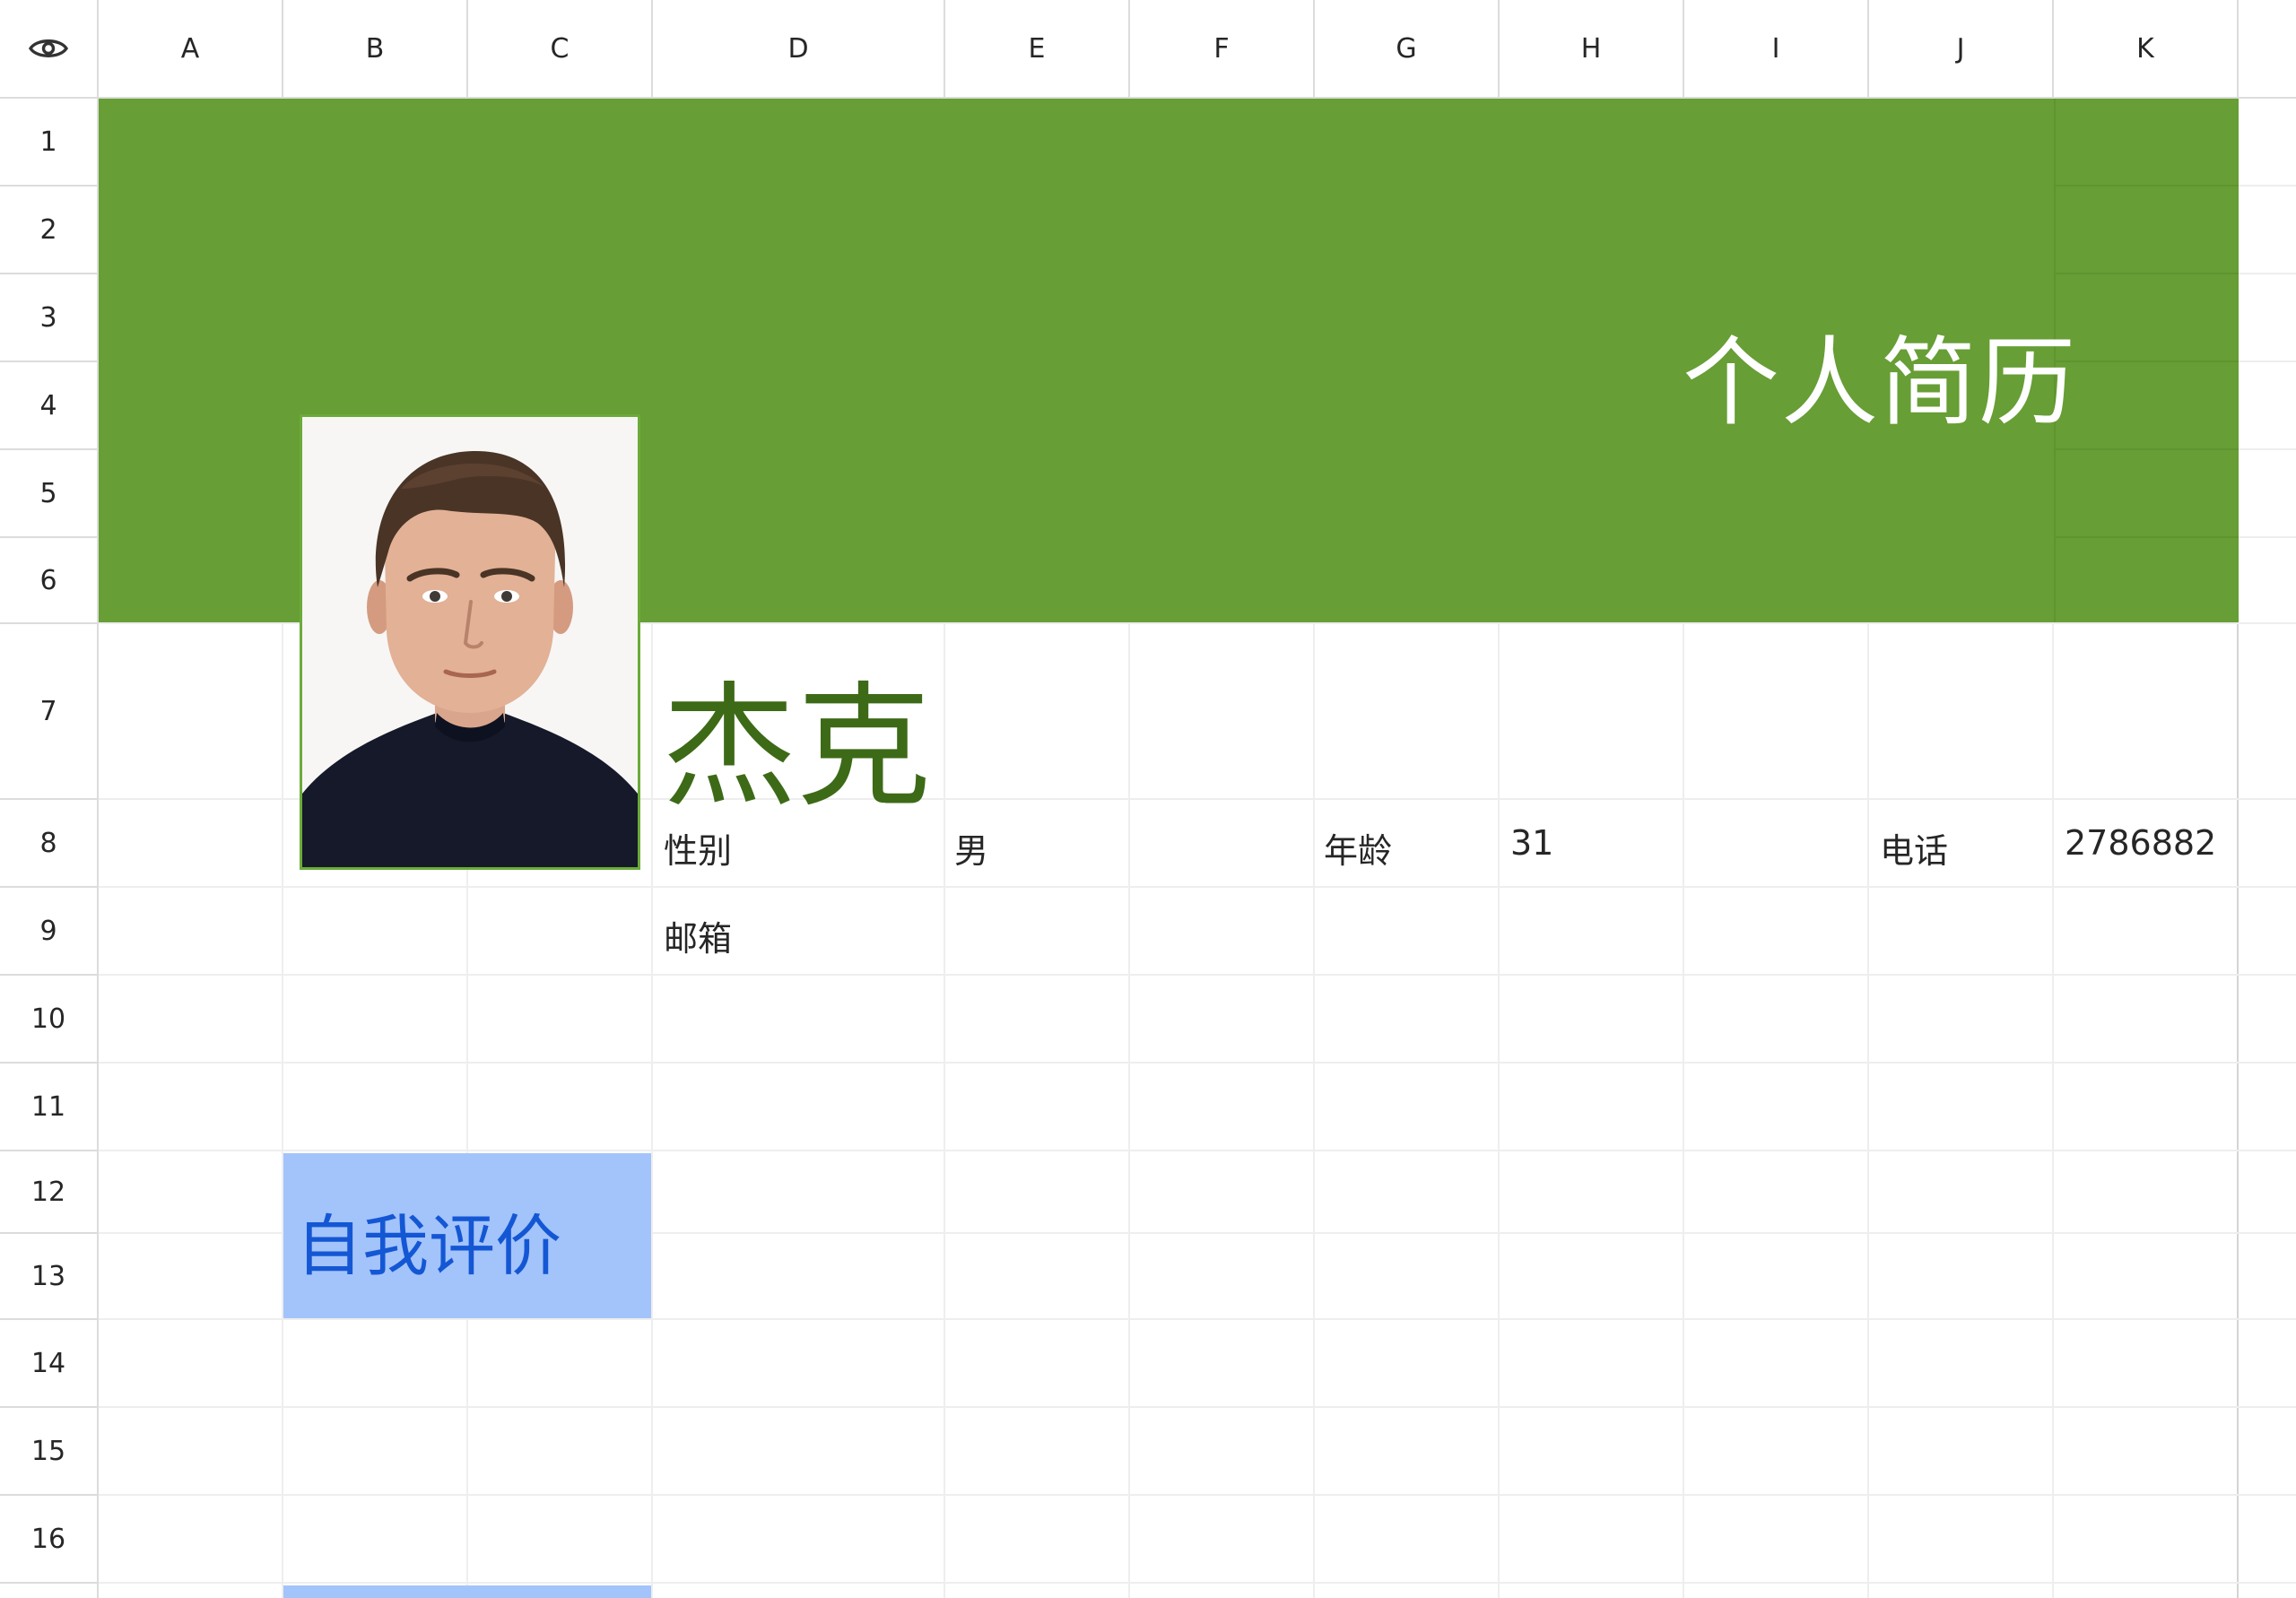  What do you see at coordinates (49, 581) in the screenshot?
I see `row-header-6: 6` at bounding box center [49, 581].